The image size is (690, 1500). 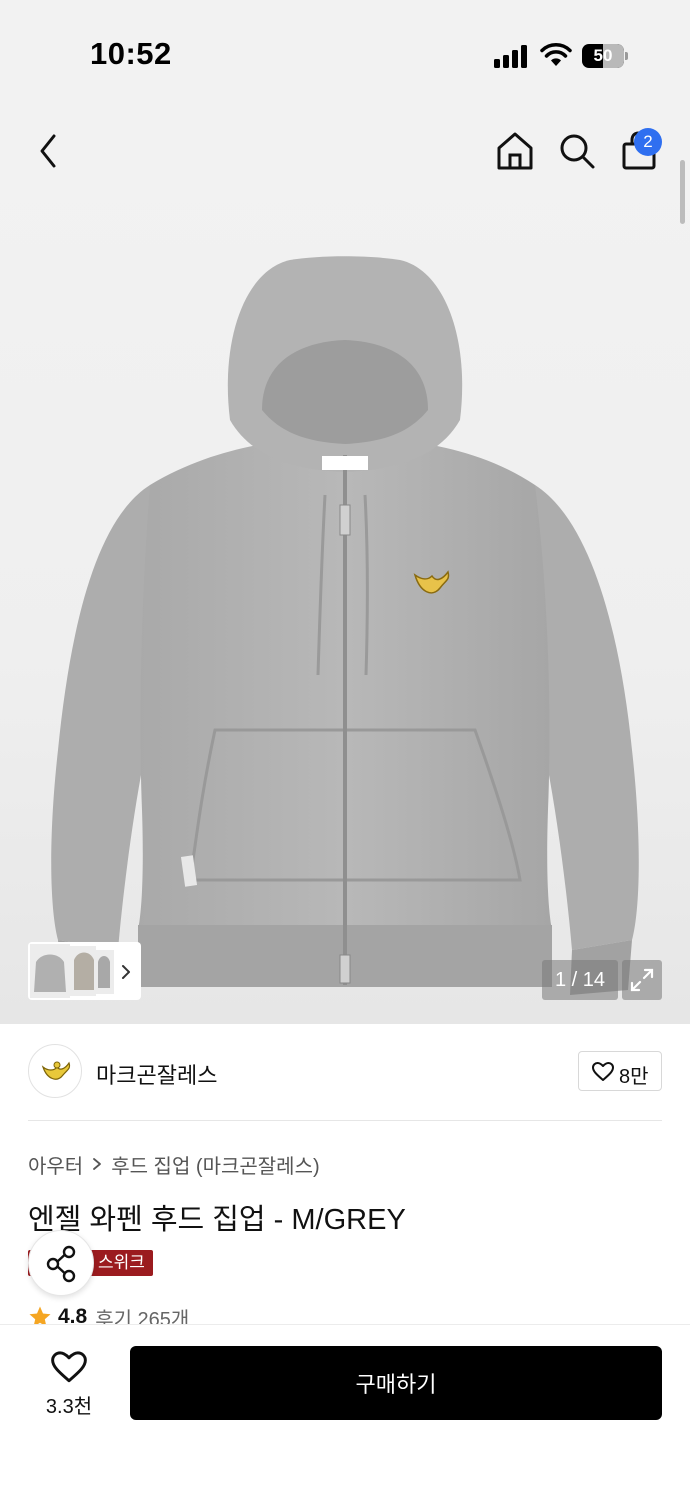 What do you see at coordinates (215, 1164) in the screenshot?
I see `breadcrumb-subcategory: 후드 집업 (마크곤잘레스)` at bounding box center [215, 1164].